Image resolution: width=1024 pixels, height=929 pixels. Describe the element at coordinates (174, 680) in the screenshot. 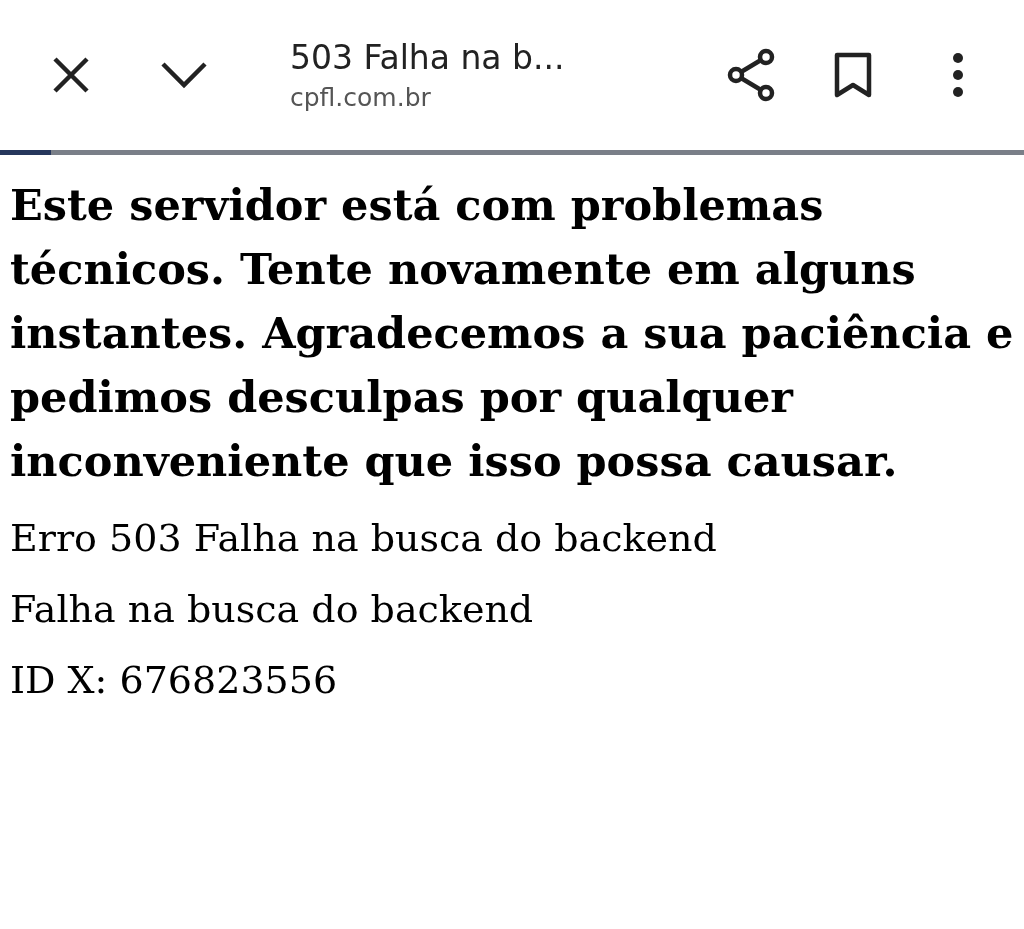

I see `error-text: ID X: 676823556` at that location.